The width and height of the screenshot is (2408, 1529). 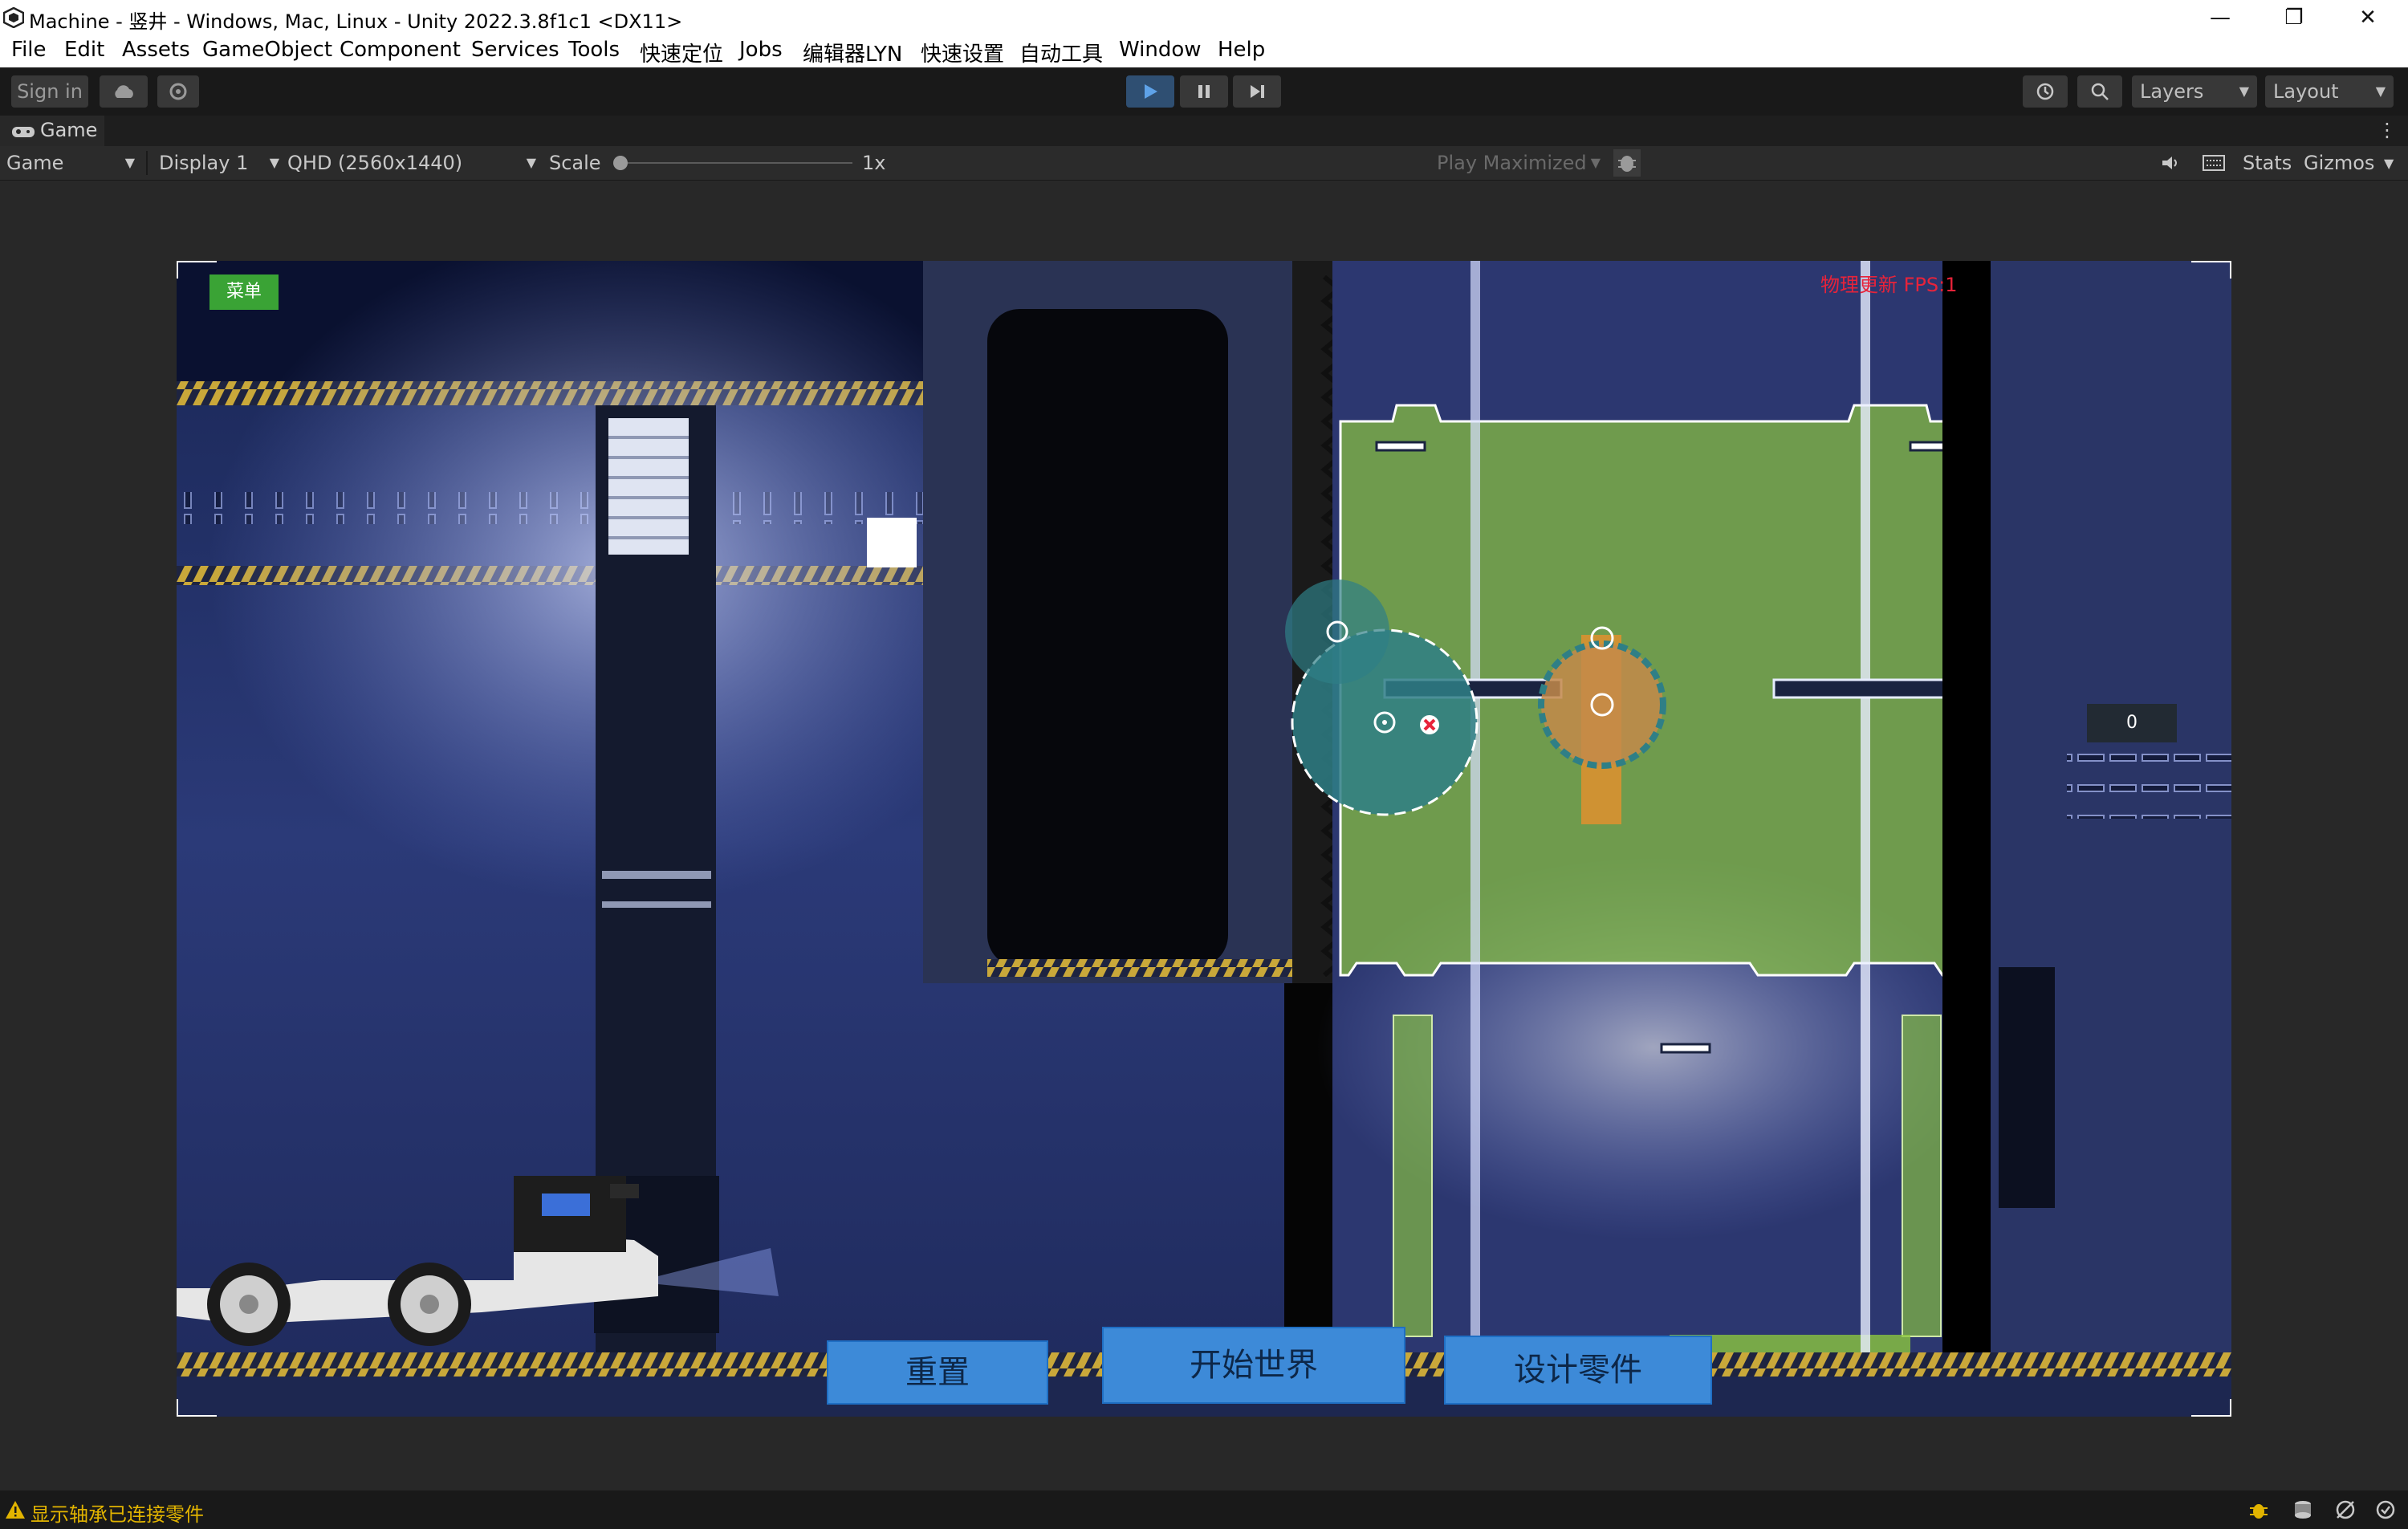 I want to click on menu-help: Help, so click(x=1241, y=50).